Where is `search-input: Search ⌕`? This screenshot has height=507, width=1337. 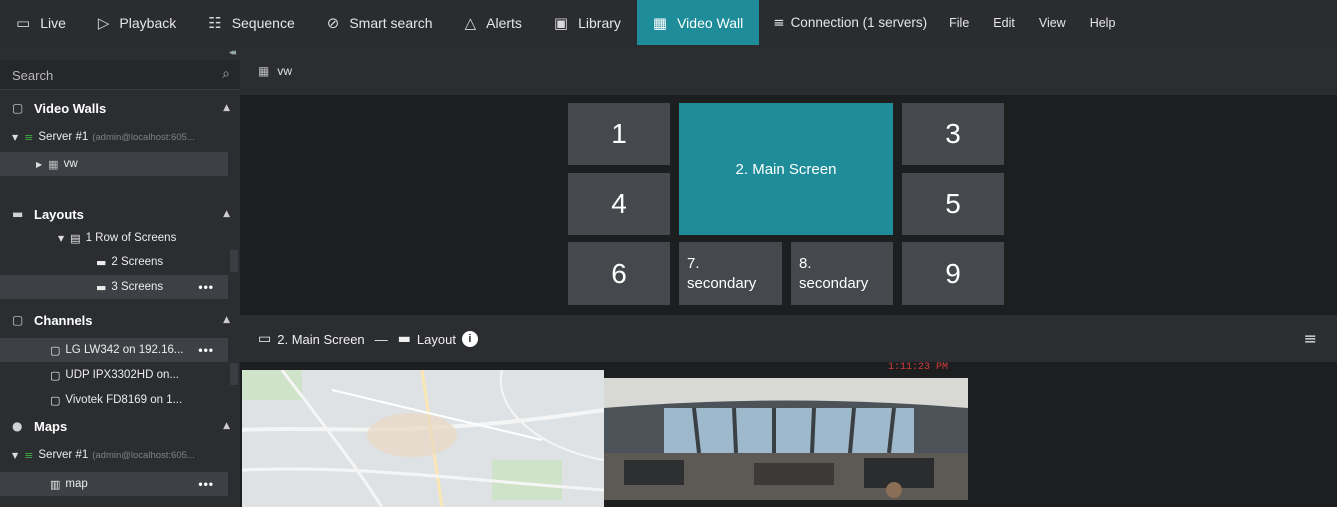 search-input: Search ⌕ is located at coordinates (120, 75).